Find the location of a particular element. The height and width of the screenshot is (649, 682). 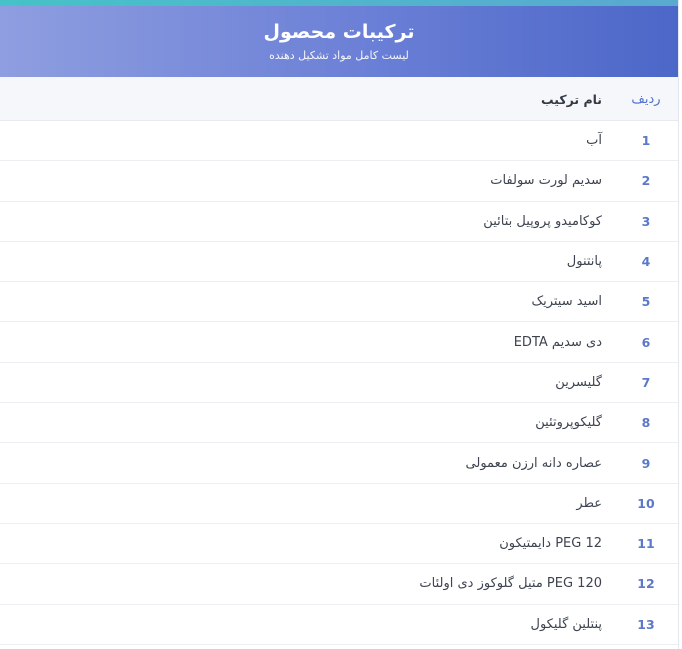

table-row: 10 عطر is located at coordinates (339, 504).